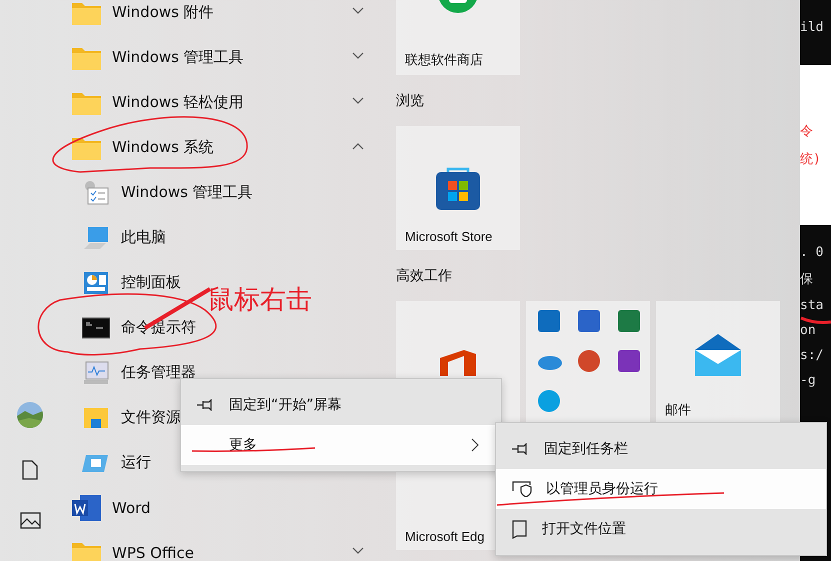 This screenshot has width=831, height=561. Describe the element at coordinates (86, 507) in the screenshot. I see `word-icon` at that location.